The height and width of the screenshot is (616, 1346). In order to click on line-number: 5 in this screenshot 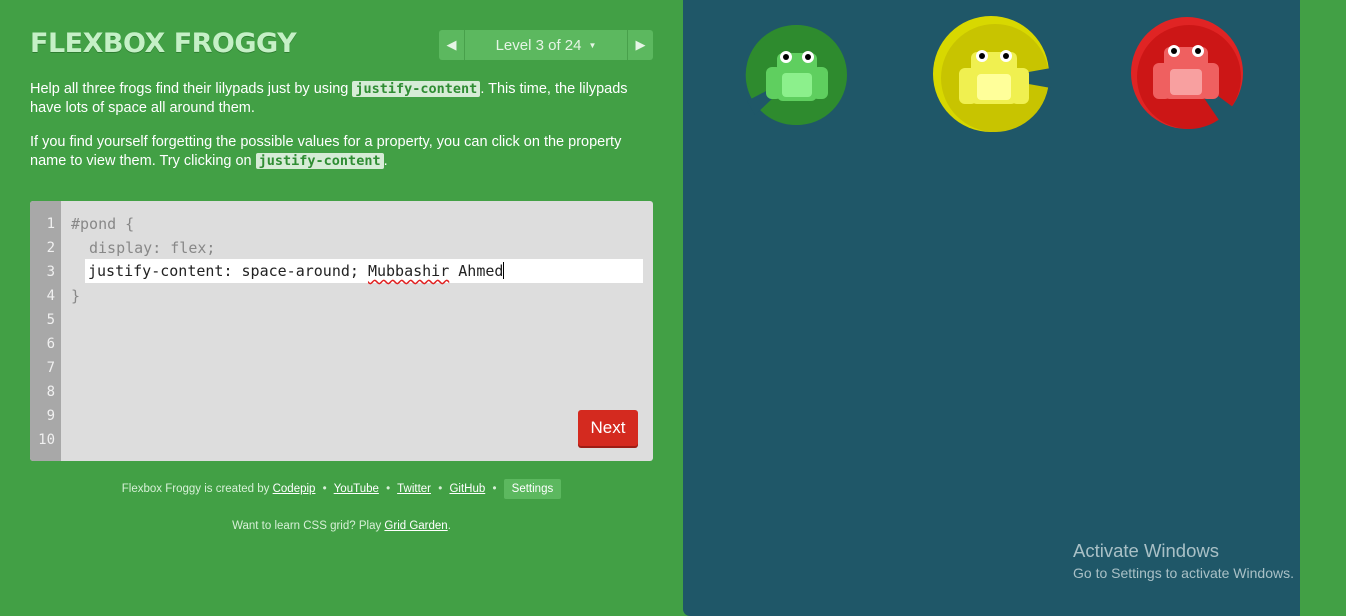, I will do `click(50, 320)`.